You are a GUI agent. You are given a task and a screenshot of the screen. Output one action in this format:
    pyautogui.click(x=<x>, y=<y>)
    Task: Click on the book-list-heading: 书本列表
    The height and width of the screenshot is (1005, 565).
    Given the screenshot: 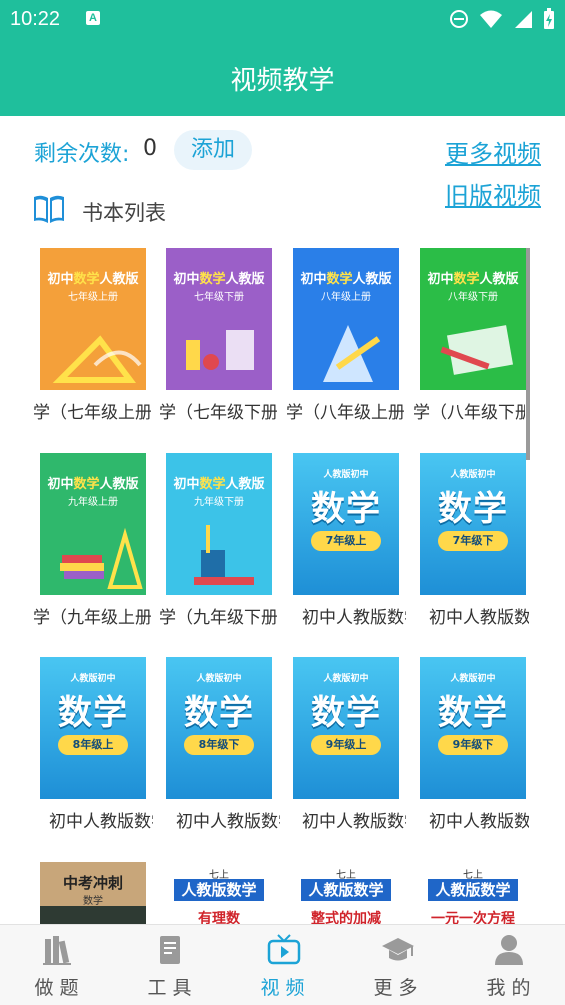 What is the action you would take?
    pyautogui.click(x=124, y=213)
    